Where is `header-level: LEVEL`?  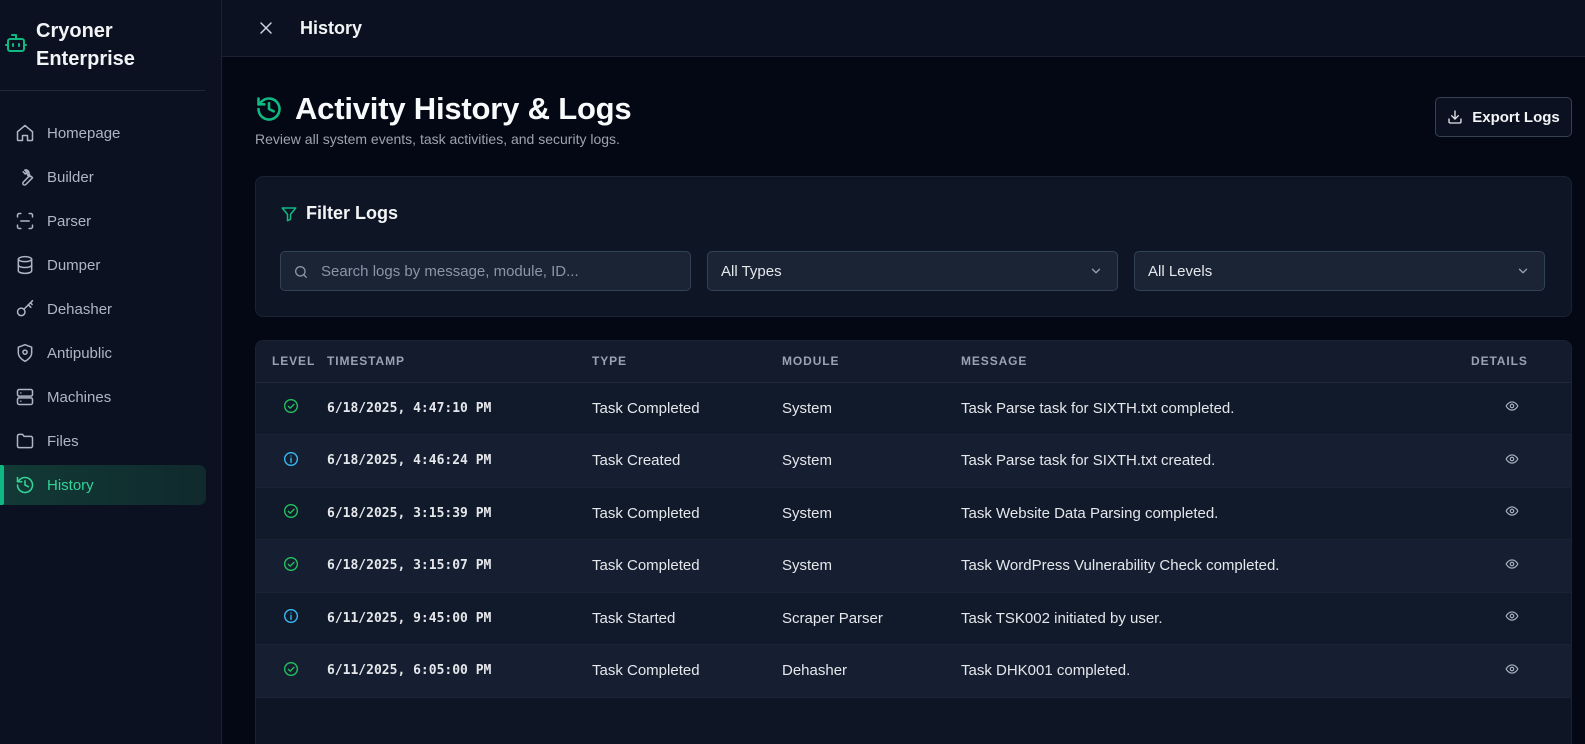
header-level: LEVEL is located at coordinates (291, 362).